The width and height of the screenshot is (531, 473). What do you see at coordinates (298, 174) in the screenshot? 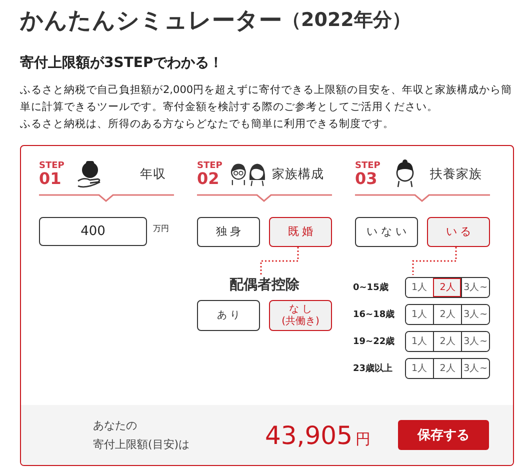
I see `step-title: 家族構成` at bounding box center [298, 174].